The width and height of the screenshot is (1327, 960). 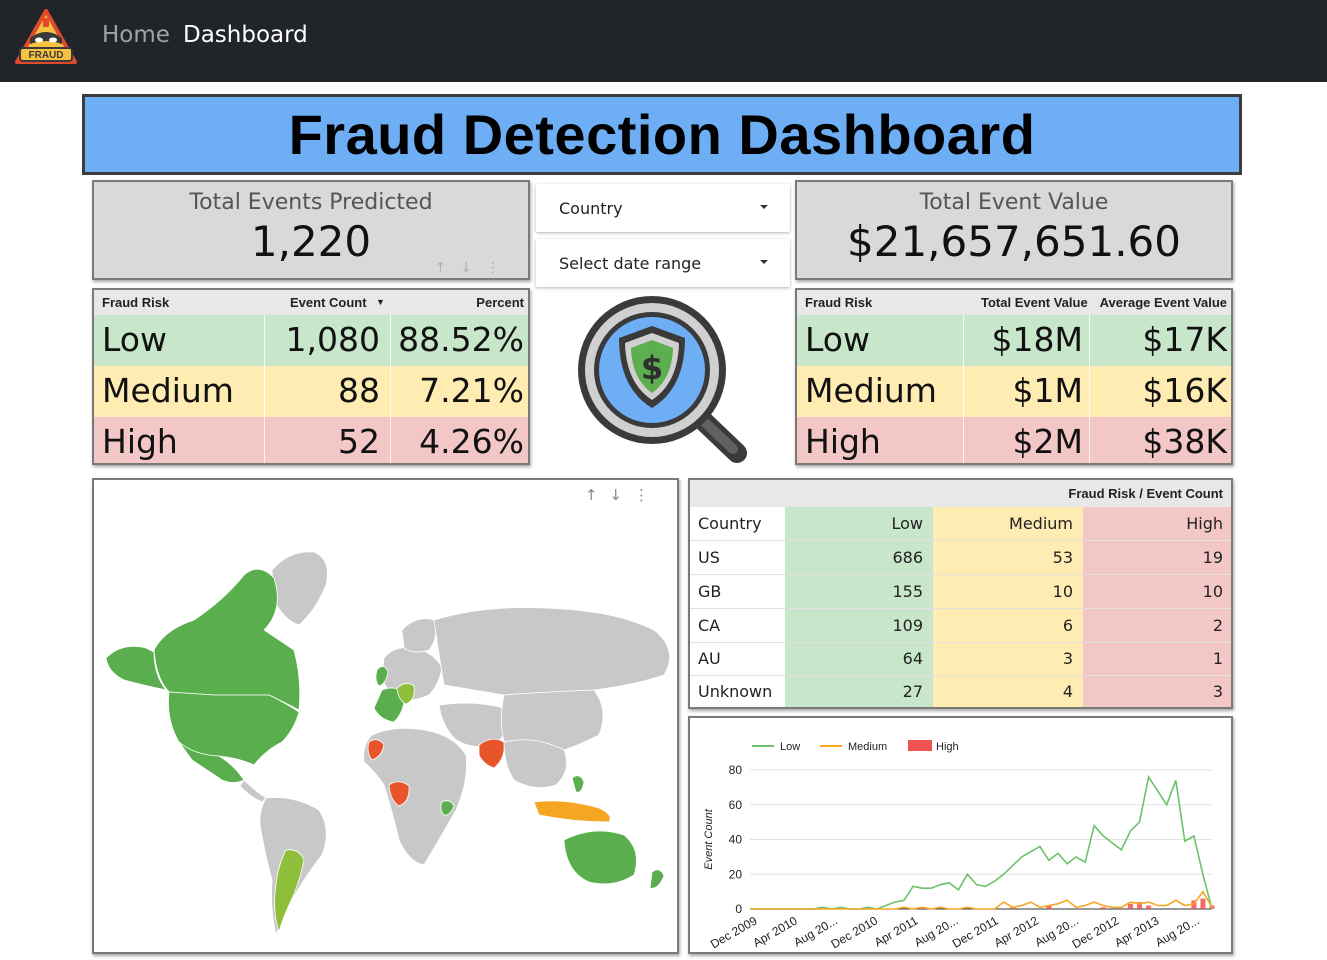 What do you see at coordinates (1047, 441) in the screenshot?
I see `risk-total: $2M` at bounding box center [1047, 441].